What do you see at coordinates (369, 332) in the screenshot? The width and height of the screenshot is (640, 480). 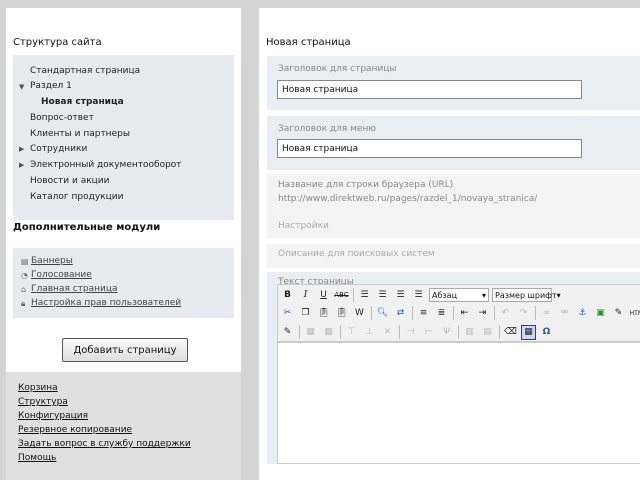 I see `row-after-icon: ⊥` at bounding box center [369, 332].